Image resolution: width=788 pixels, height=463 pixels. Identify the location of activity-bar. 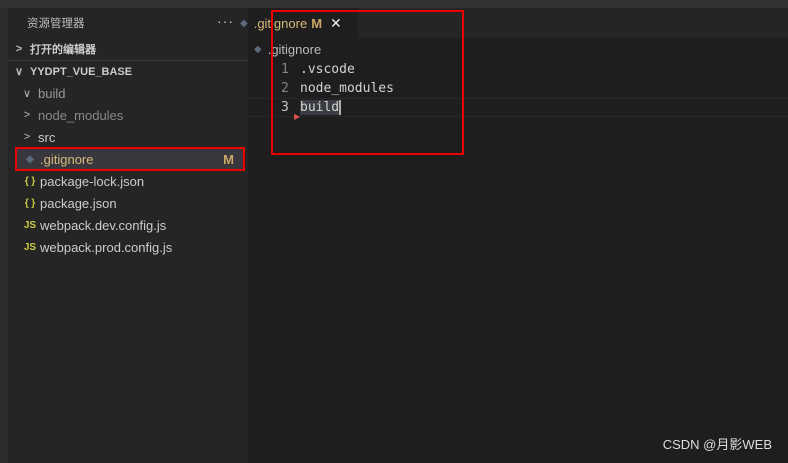
(4, 235).